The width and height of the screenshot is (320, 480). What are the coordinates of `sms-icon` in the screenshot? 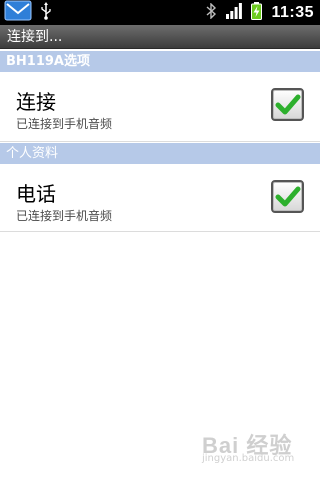 It's located at (18, 12).